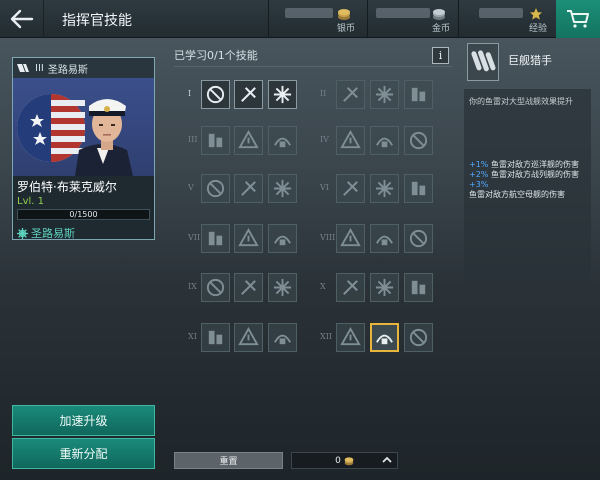 This screenshot has width=600, height=480. I want to click on bonus-value: +2%, so click(479, 174).